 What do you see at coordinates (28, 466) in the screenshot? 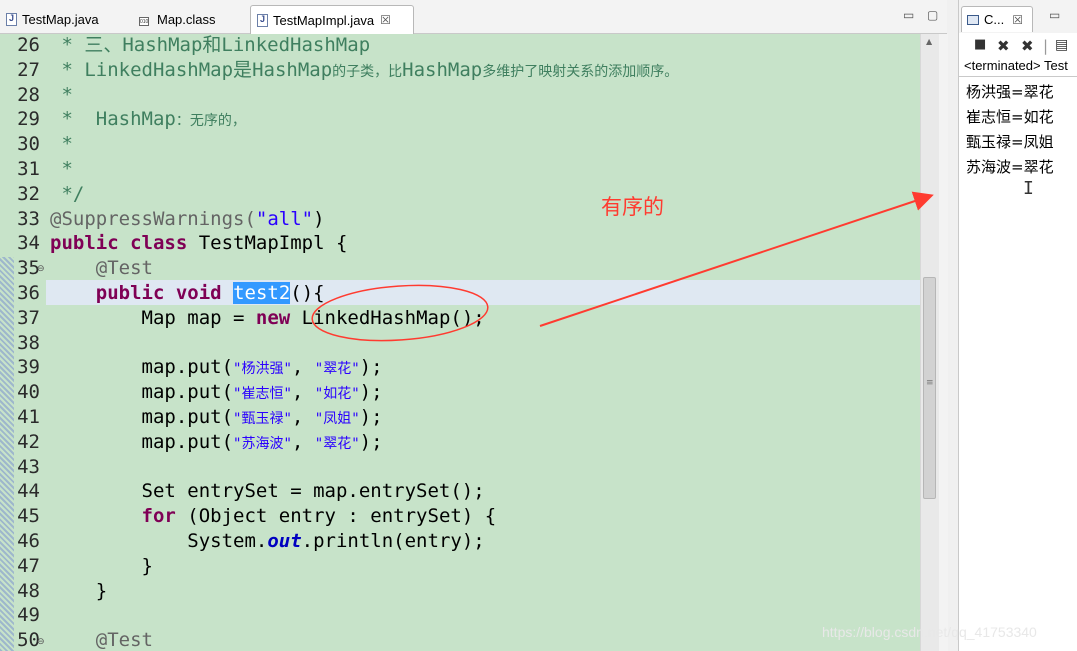
I see `line-number: 43` at bounding box center [28, 466].